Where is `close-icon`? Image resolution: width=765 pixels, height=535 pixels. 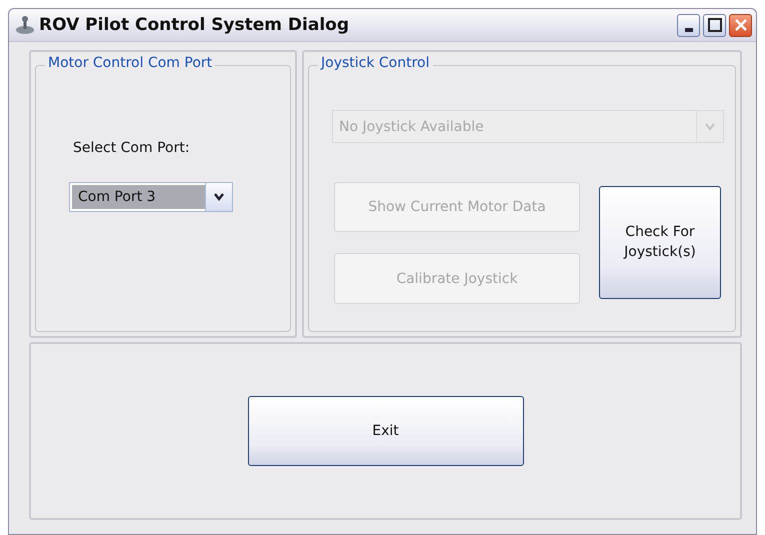
close-icon is located at coordinates (741, 25).